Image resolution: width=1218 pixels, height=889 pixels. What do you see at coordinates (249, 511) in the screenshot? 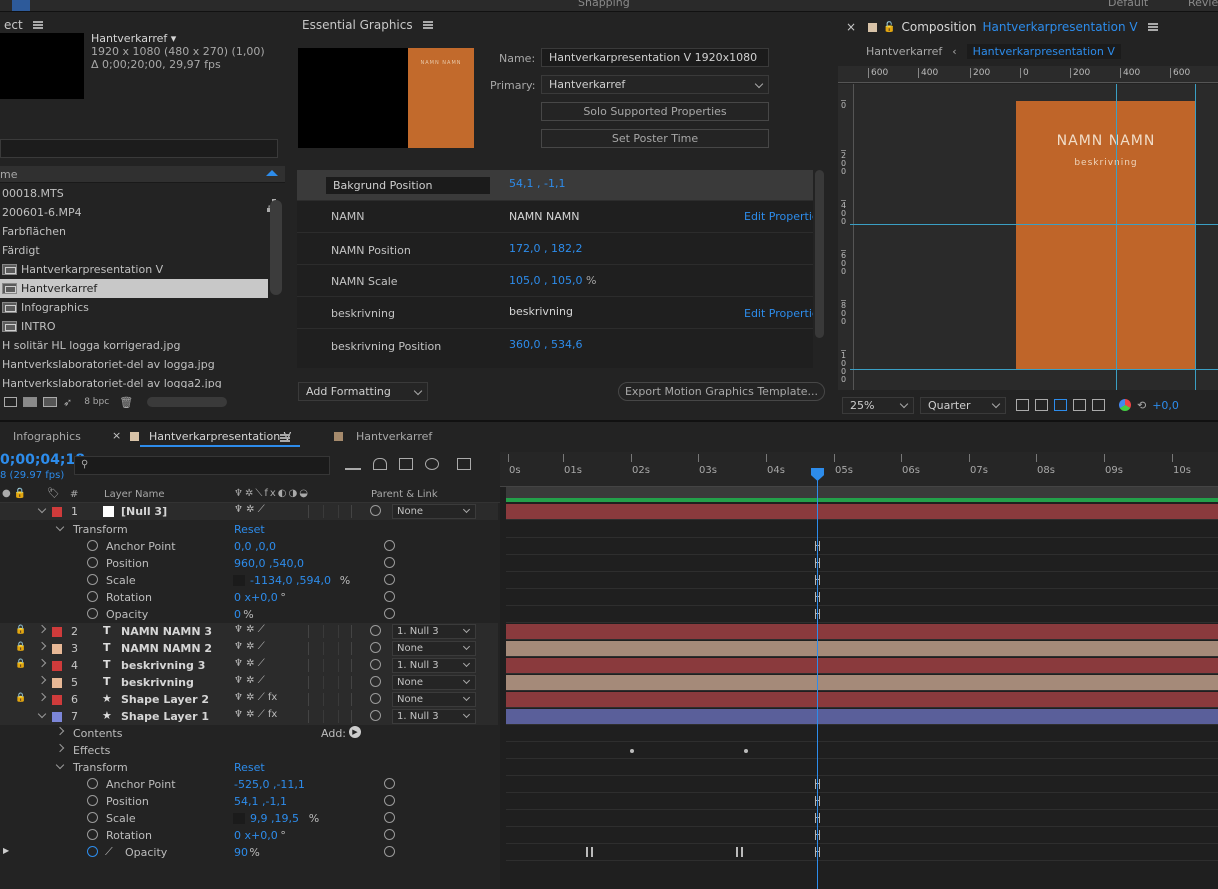
I see `layer-row: 1 [Null 3] ♆ ✲ ⟋ None` at bounding box center [249, 511].